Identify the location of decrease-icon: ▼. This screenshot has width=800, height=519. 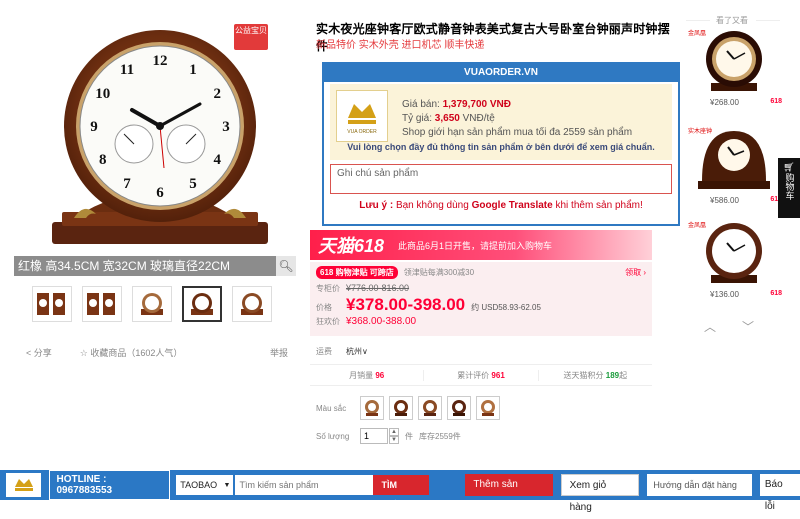
(394, 440).